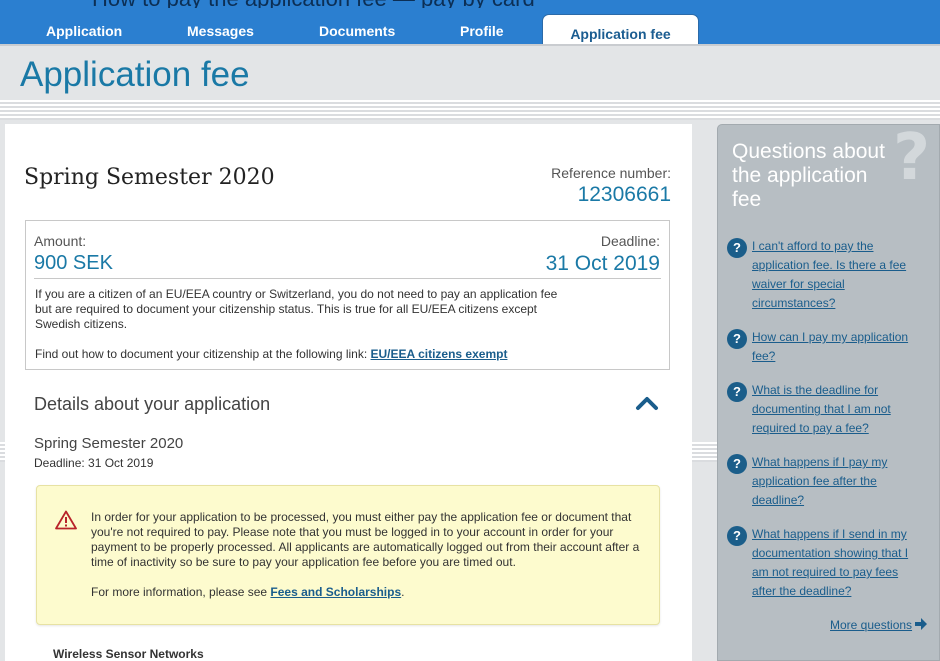 The image size is (940, 661). I want to click on reference-label: Reference number:, so click(611, 173).